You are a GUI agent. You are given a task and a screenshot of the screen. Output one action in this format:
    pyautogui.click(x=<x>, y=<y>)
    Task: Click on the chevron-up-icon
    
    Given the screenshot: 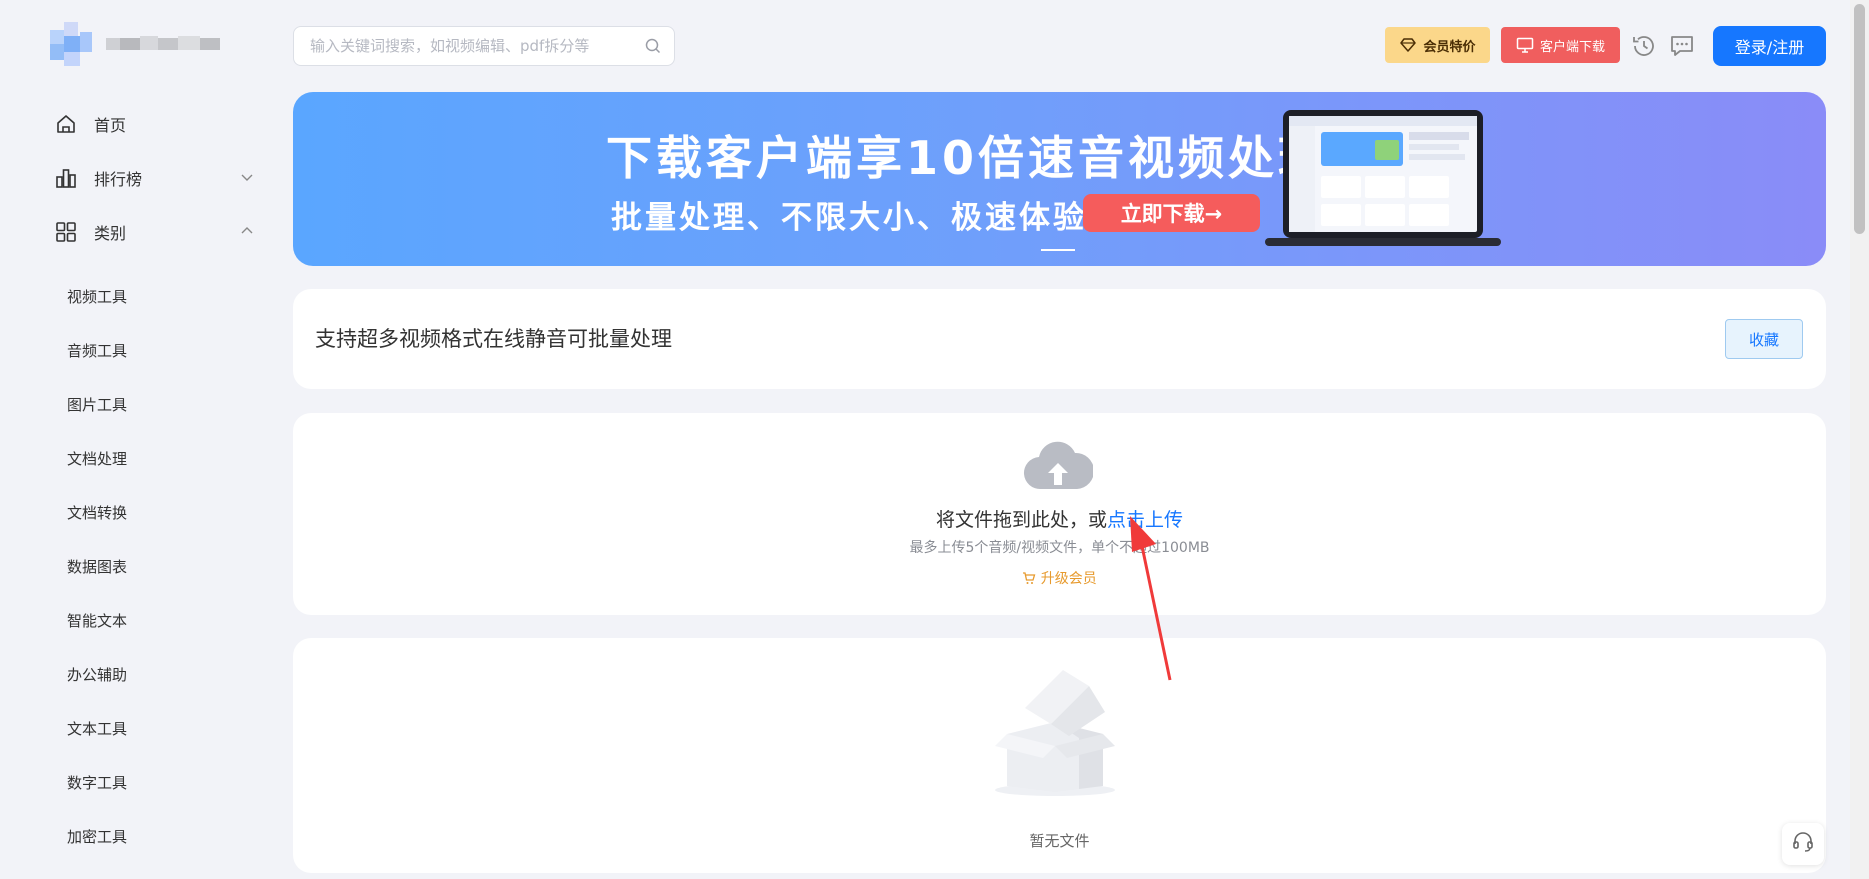 What is the action you would take?
    pyautogui.click(x=247, y=231)
    